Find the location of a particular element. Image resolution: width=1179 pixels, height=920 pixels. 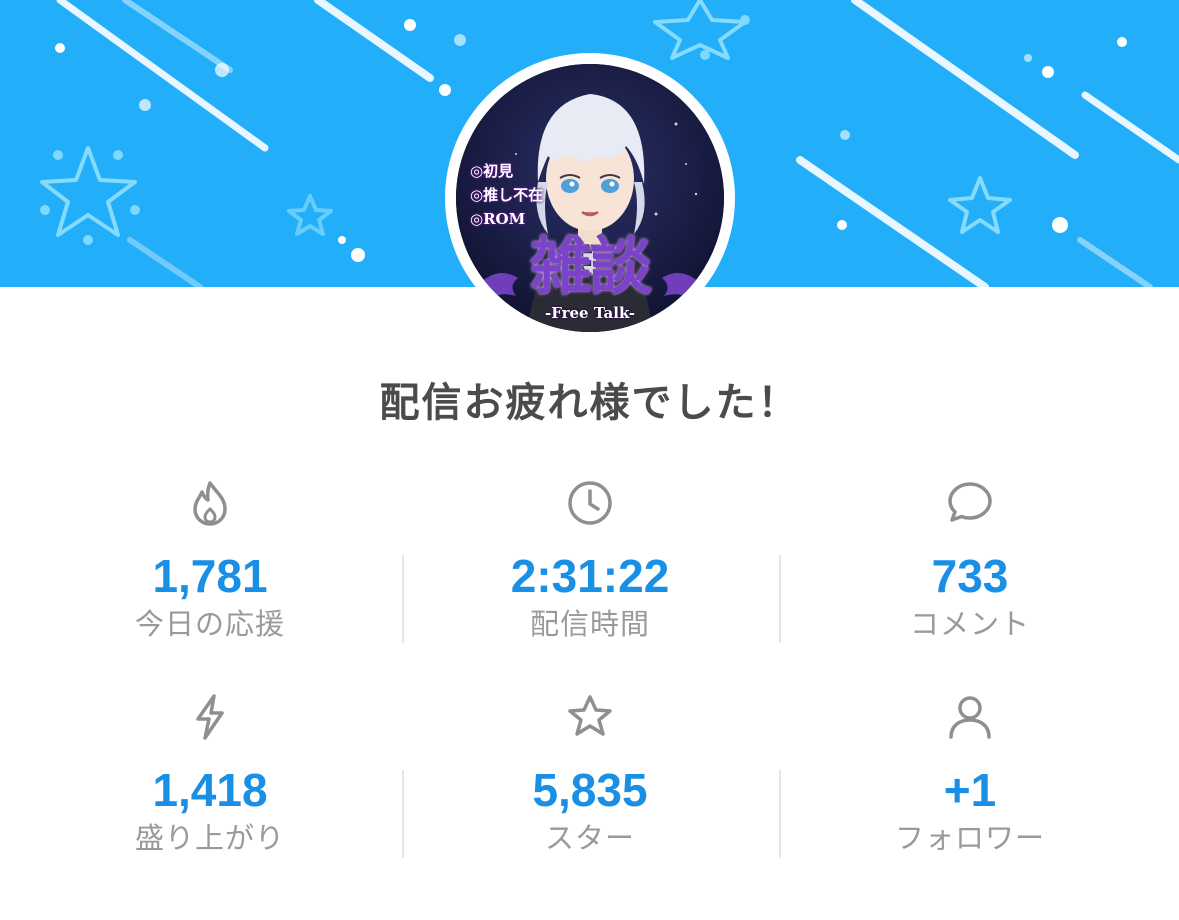

stat-support: 1,781 今日の応援 is located at coordinates (210, 561).